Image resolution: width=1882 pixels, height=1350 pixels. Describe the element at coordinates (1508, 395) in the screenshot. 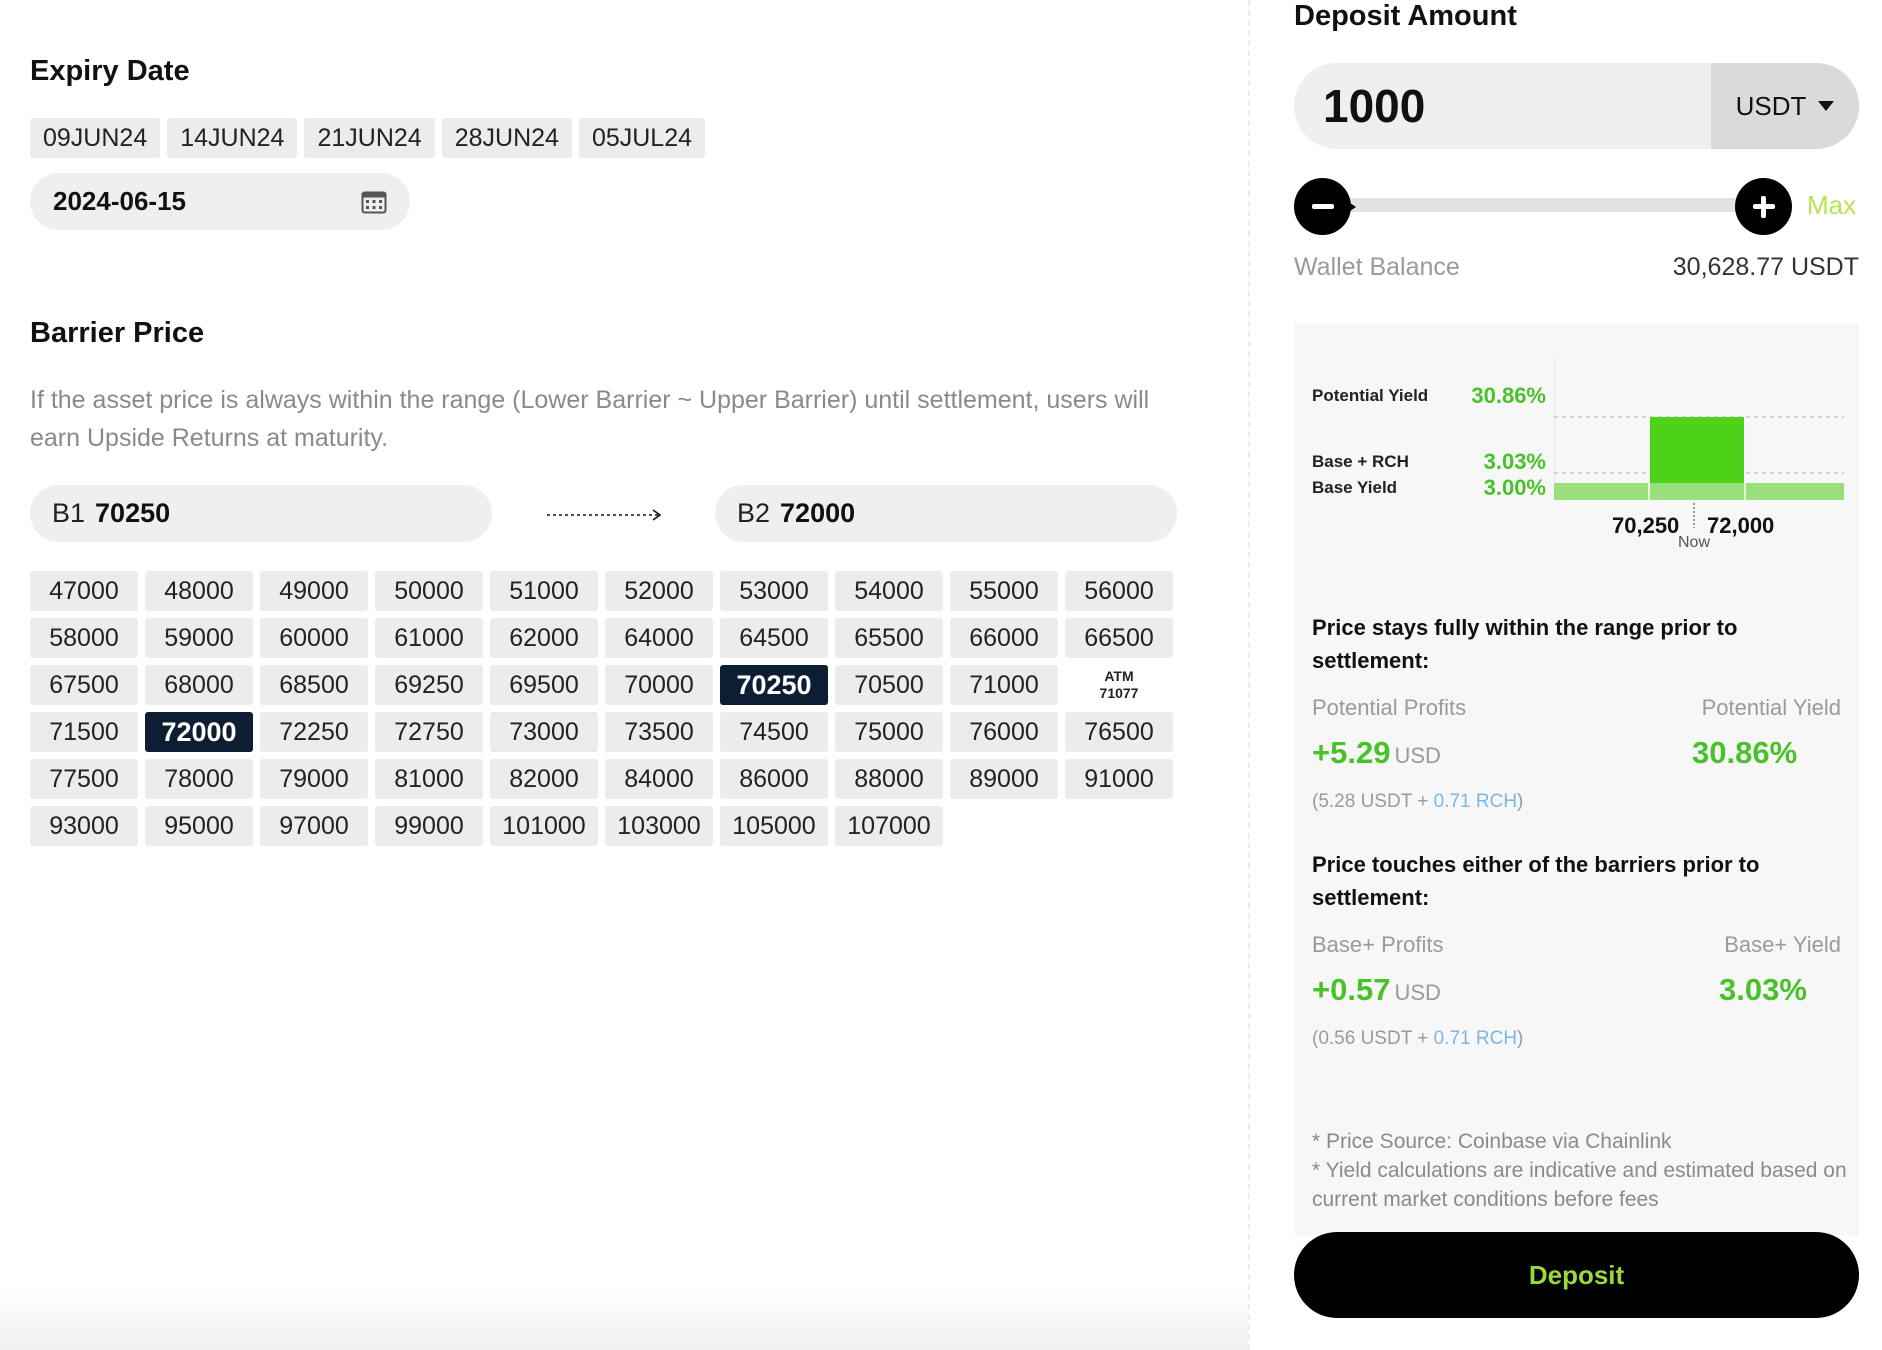

I see `potential-yield-value: 30.86%` at that location.